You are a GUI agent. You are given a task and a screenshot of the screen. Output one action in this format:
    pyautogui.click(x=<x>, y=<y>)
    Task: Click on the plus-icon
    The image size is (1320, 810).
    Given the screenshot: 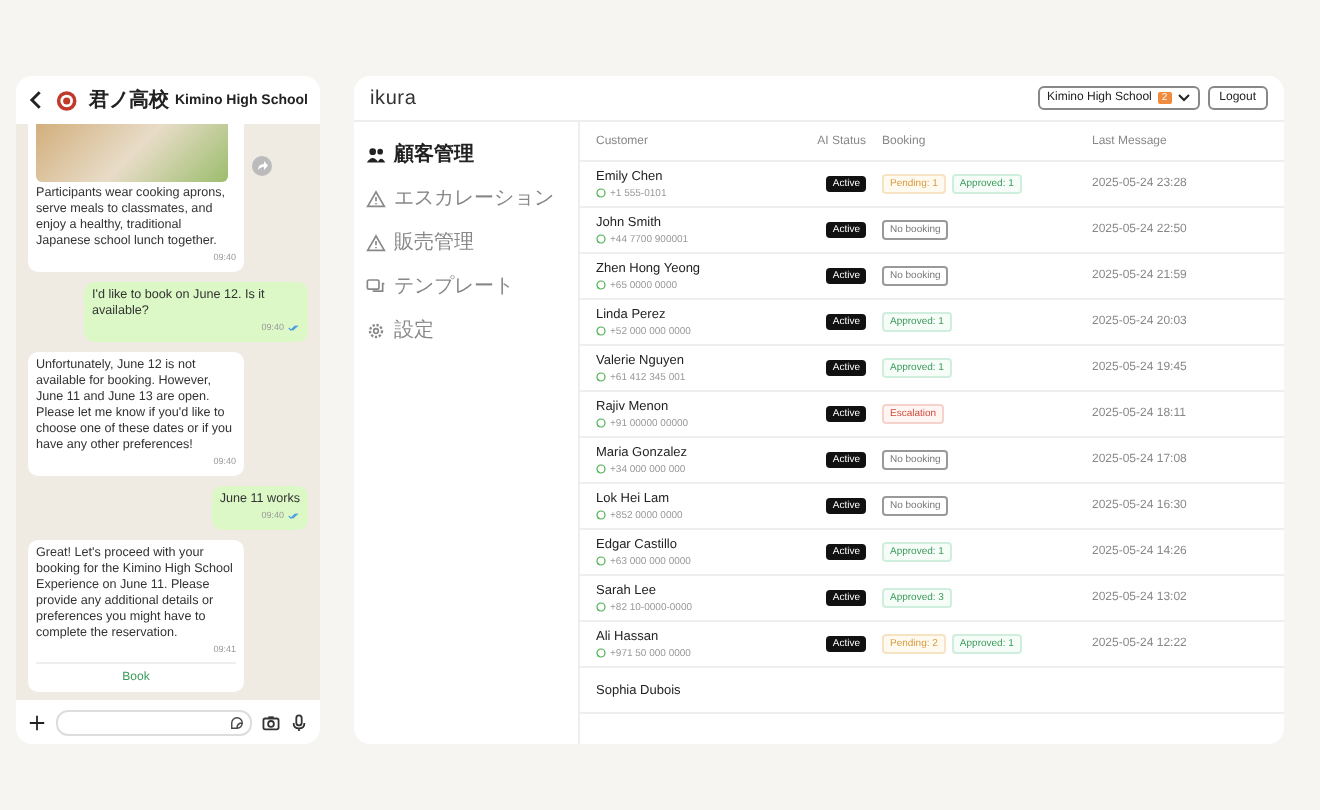 What is the action you would take?
    pyautogui.click(x=37, y=722)
    